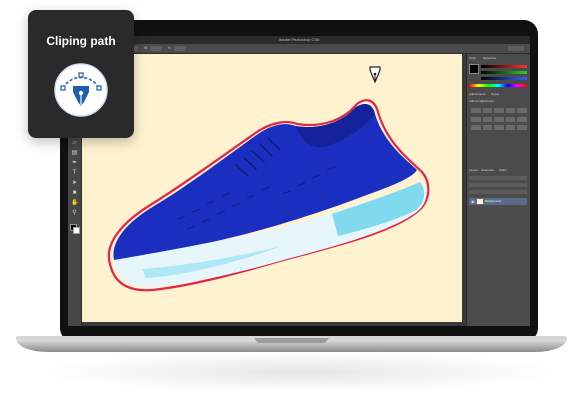  Describe the element at coordinates (74, 153) in the screenshot. I see `gradient-tool-icon: ▤` at that location.